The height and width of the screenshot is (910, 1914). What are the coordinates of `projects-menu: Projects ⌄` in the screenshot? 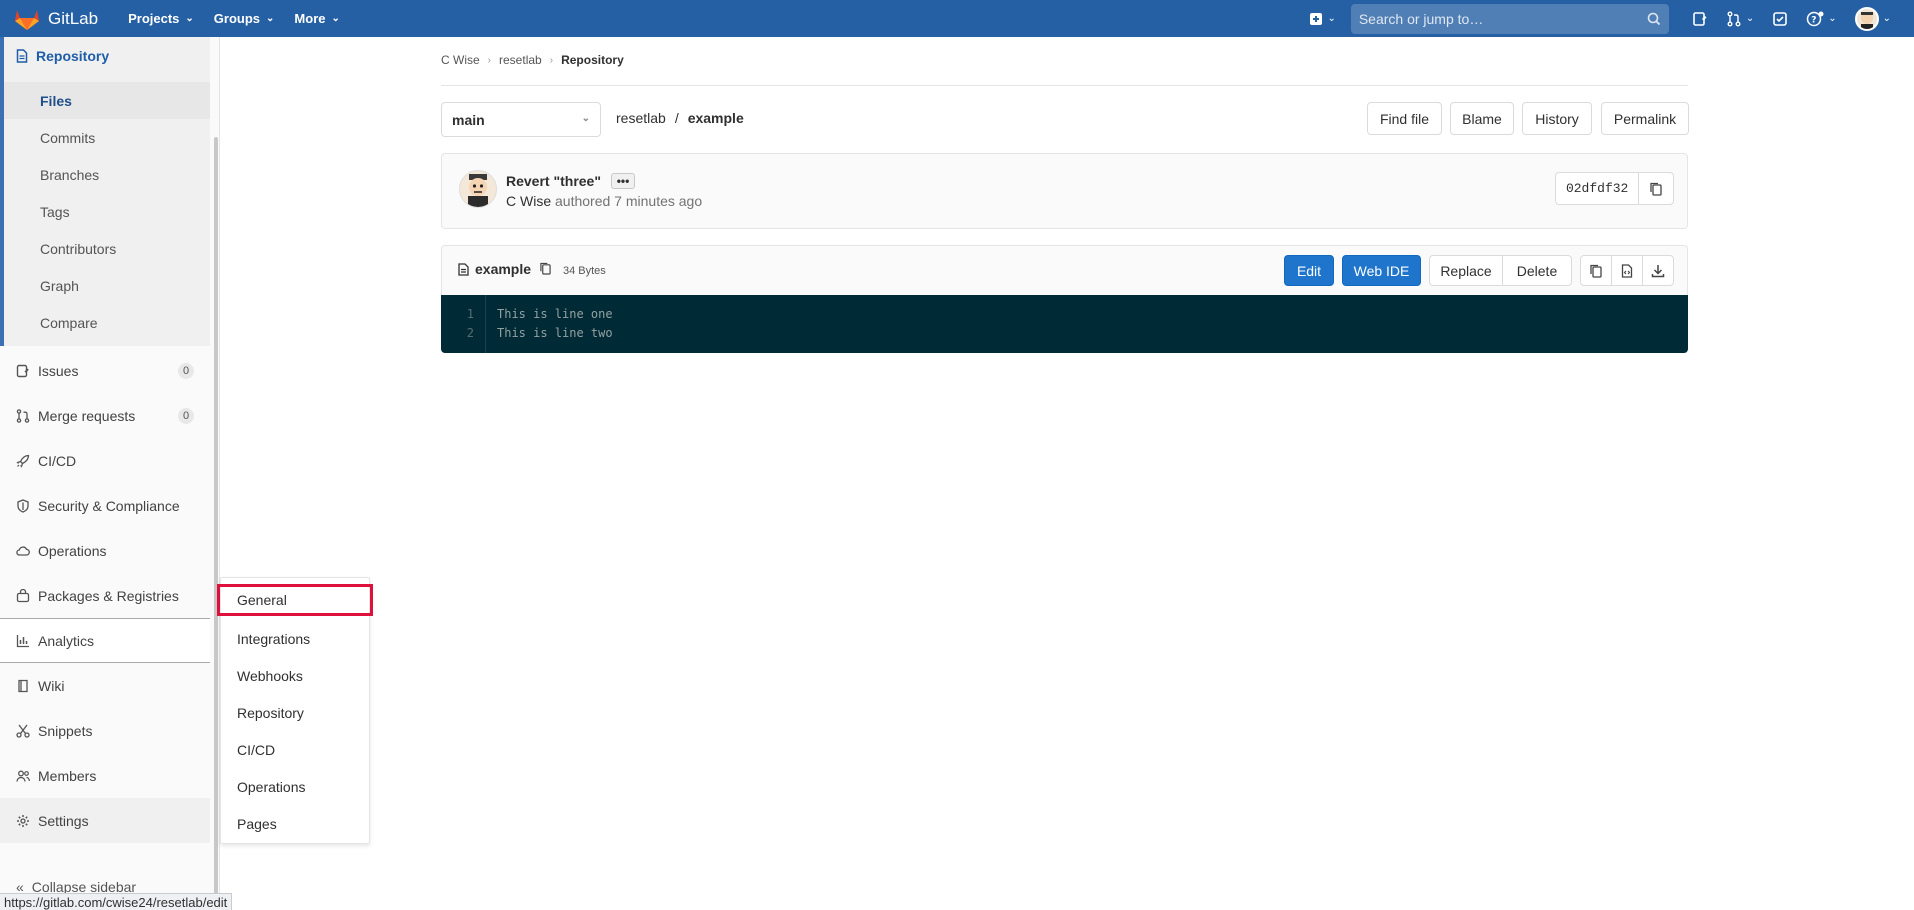 It's located at (161, 18).